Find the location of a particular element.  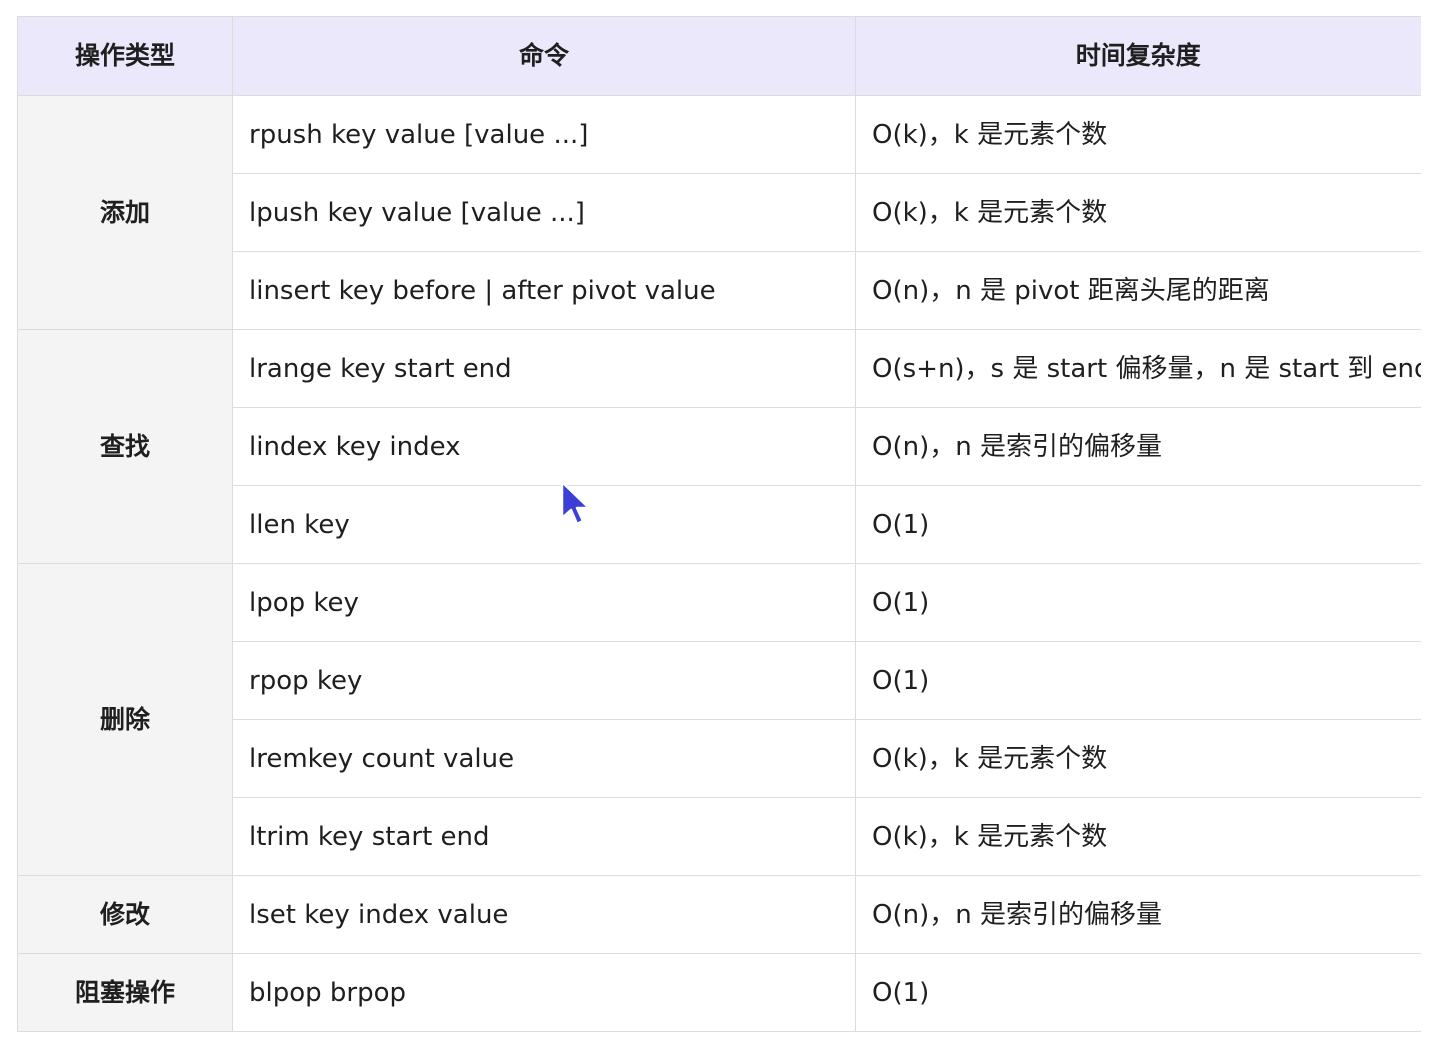

group-cell-modify: 修改 is located at coordinates (125, 914).